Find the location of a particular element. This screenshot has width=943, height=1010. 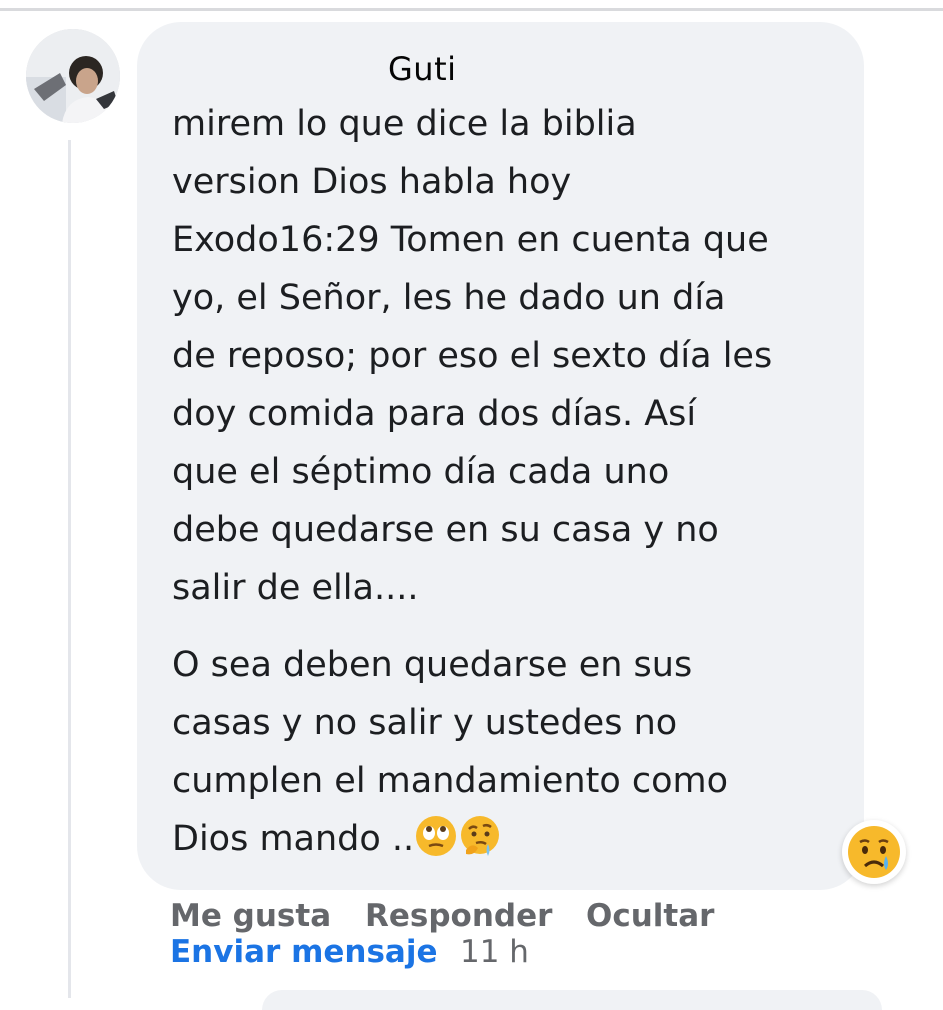

avatar is located at coordinates (73, 76).